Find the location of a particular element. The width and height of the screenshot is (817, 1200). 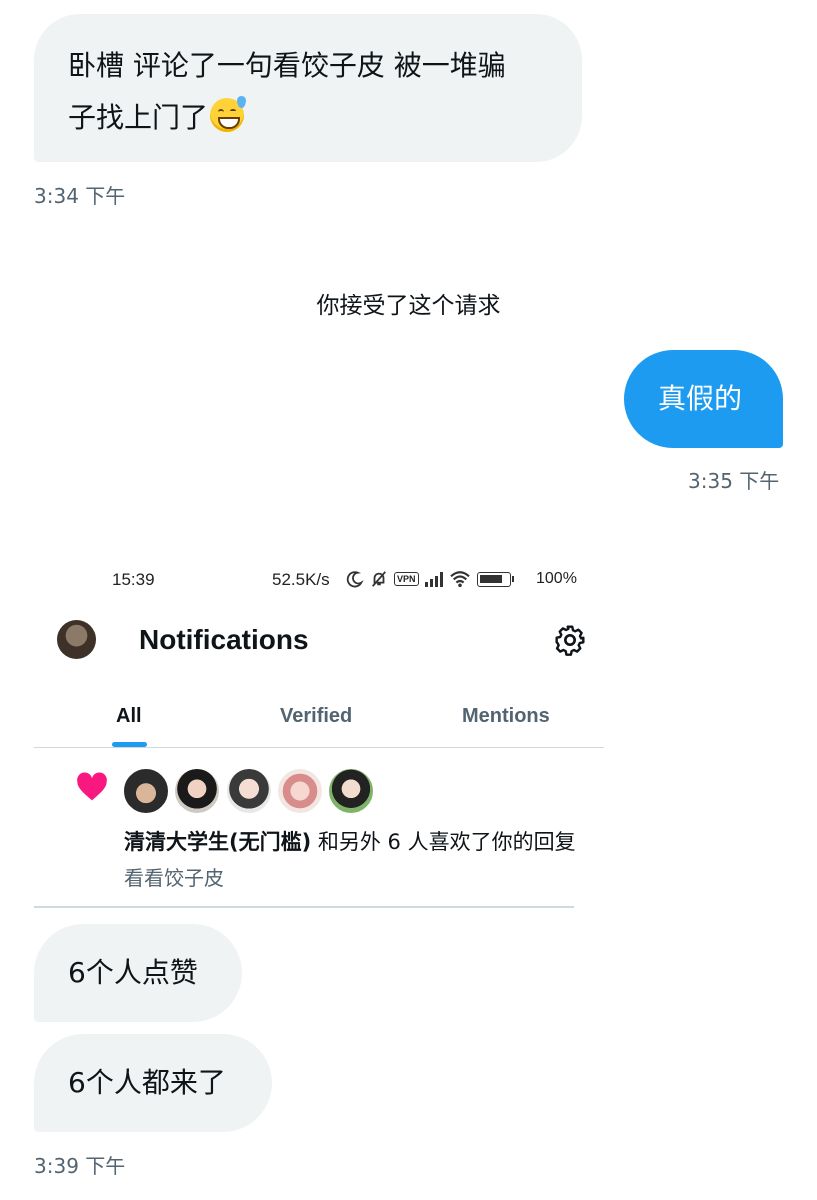

message-timestamp: 3:35 下午 is located at coordinates (734, 481).